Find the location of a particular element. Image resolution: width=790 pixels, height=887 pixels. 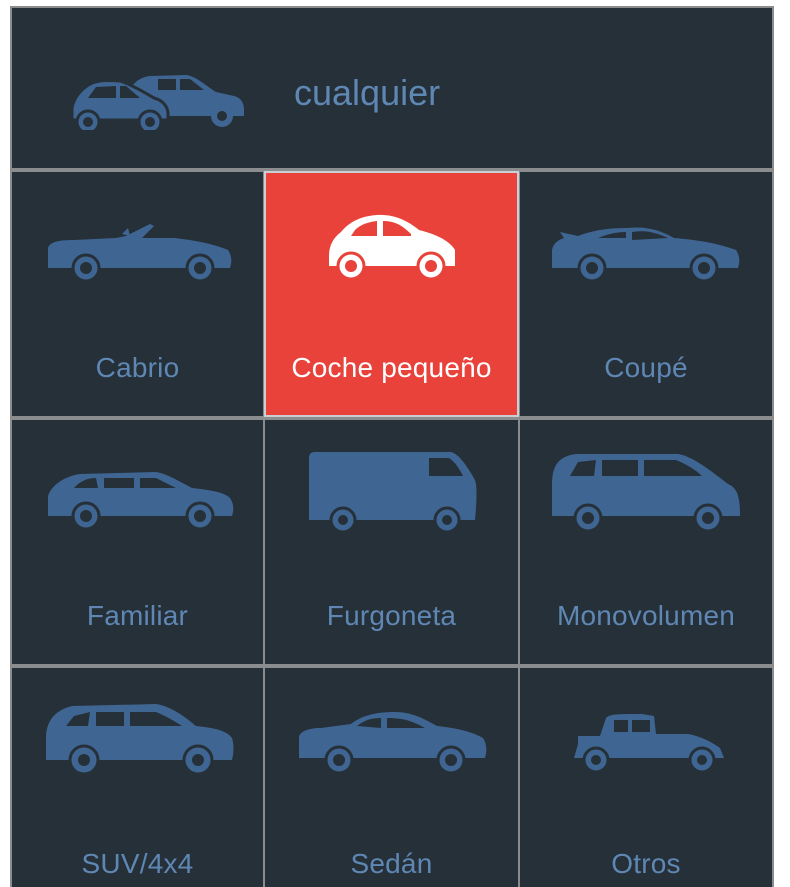

option-label: Cabrio is located at coordinates (137, 367).